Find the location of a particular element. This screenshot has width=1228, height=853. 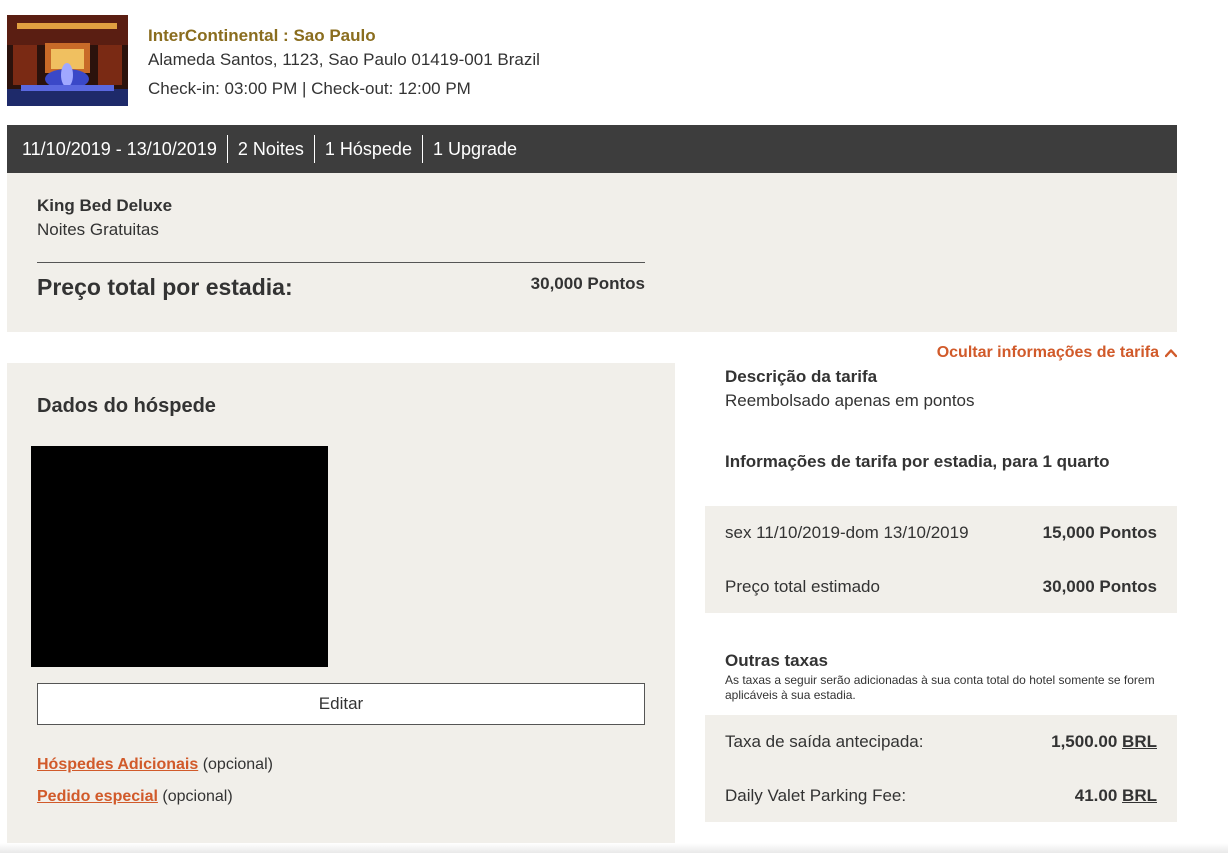

fee-amount: 41.00 is located at coordinates (1096, 795).